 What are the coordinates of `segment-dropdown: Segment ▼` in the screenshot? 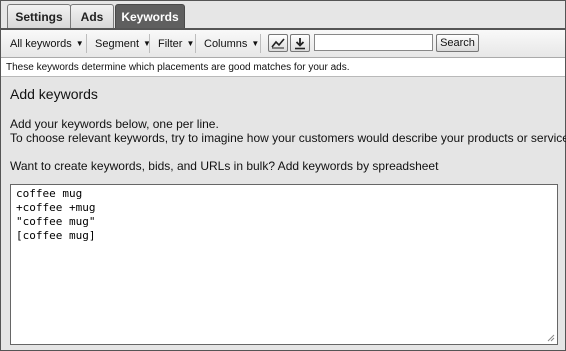 It's located at (123, 43).